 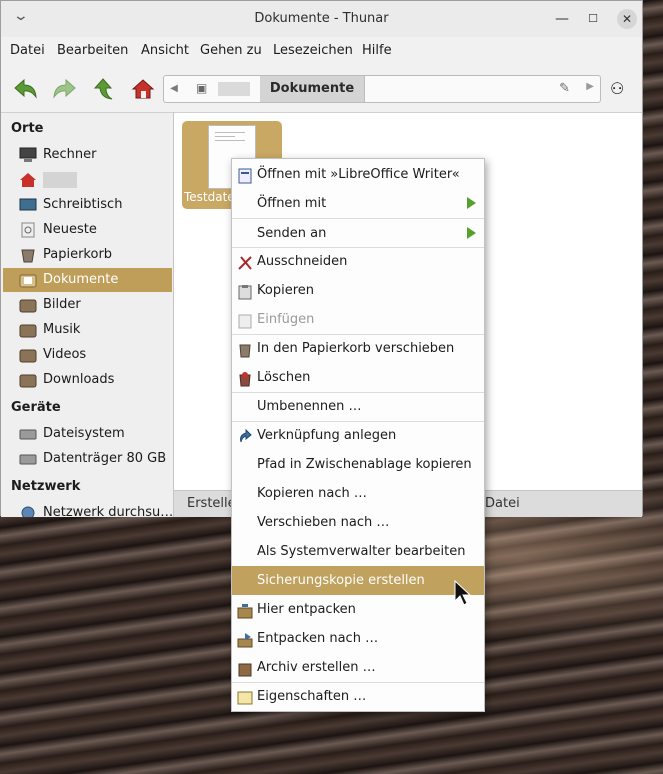 I want to click on sidebar-item-label: Bilder, so click(x=62, y=304).